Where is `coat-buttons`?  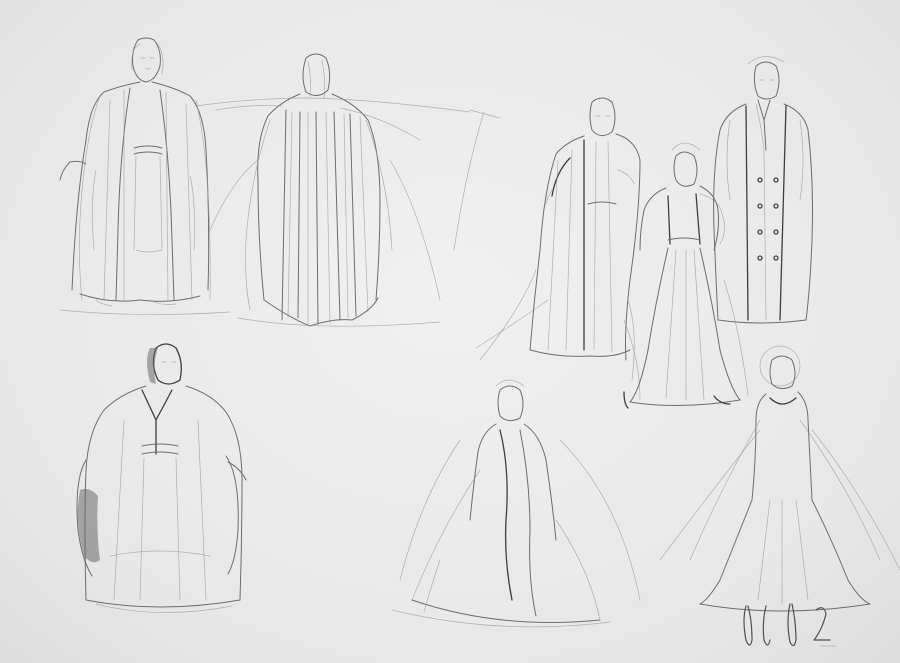
coat-buttons is located at coordinates (768, 219).